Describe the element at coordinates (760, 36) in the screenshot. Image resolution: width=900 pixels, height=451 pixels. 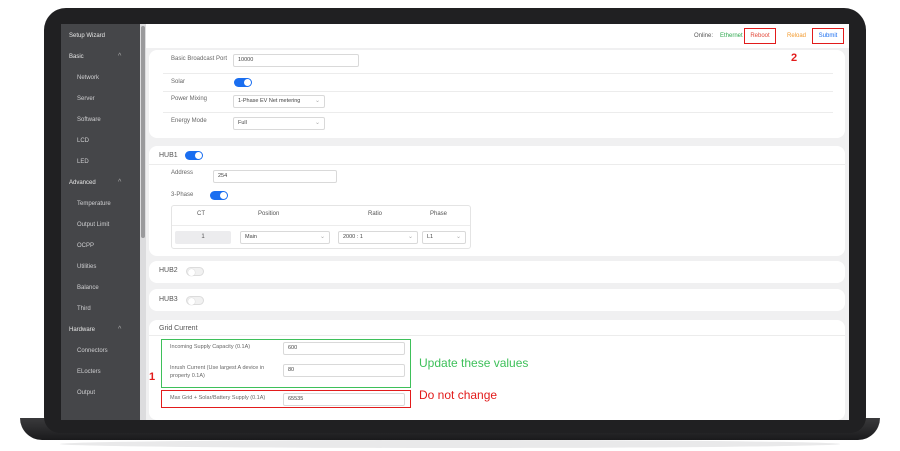
I see `reboot-button: Reboot` at that location.